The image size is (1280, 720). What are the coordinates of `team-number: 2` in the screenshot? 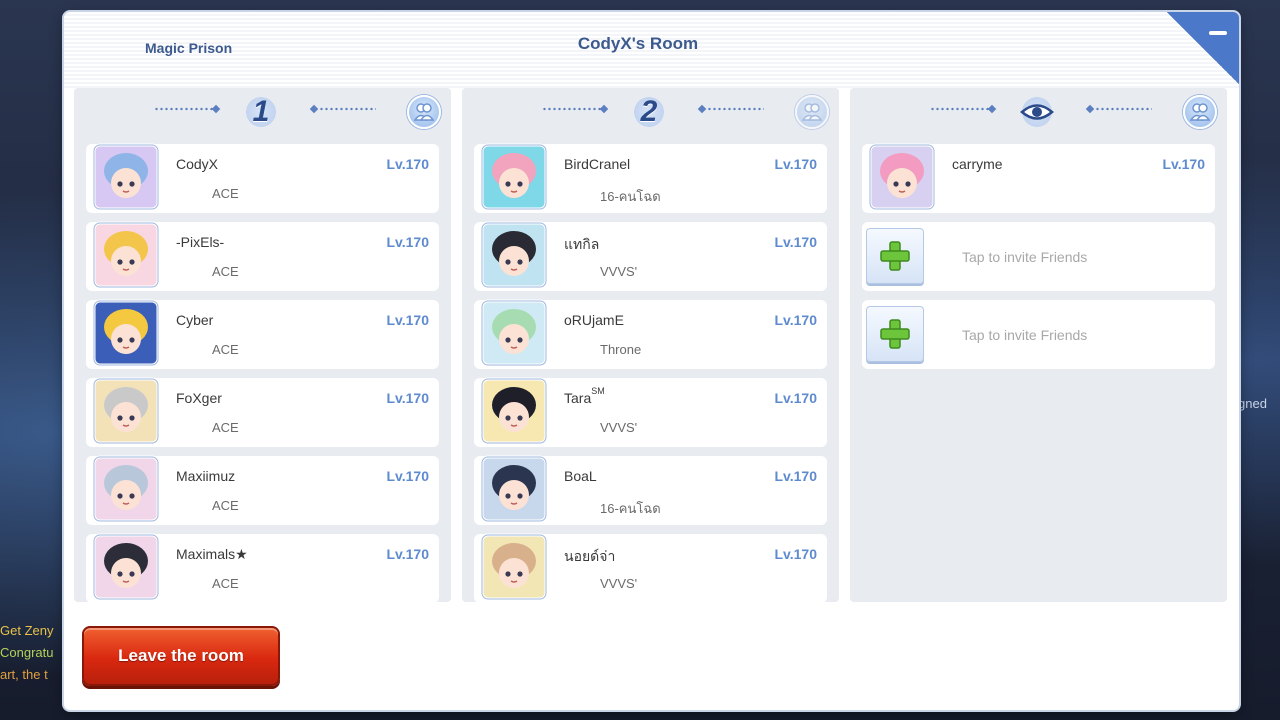 It's located at (649, 111).